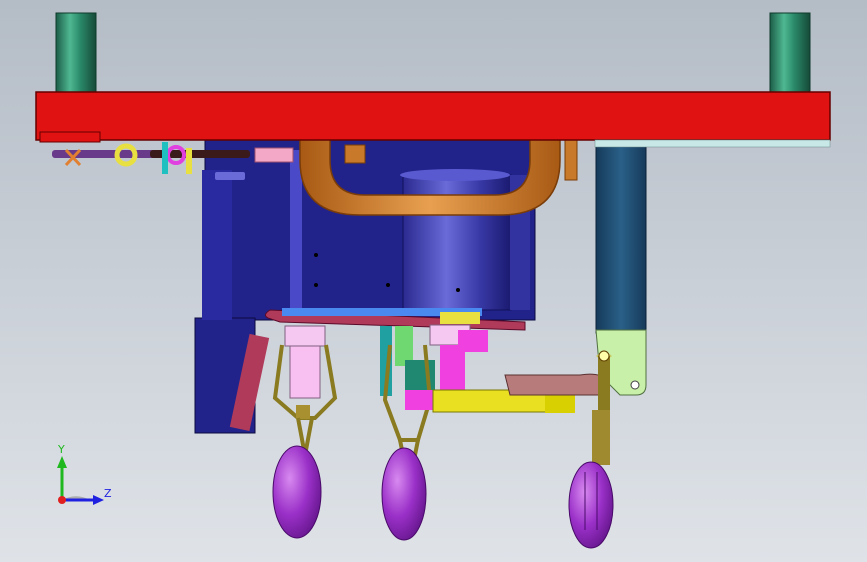 The width and height of the screenshot is (867, 562). Describe the element at coordinates (76, 54) in the screenshot. I see `left-guide-pillar` at that location.